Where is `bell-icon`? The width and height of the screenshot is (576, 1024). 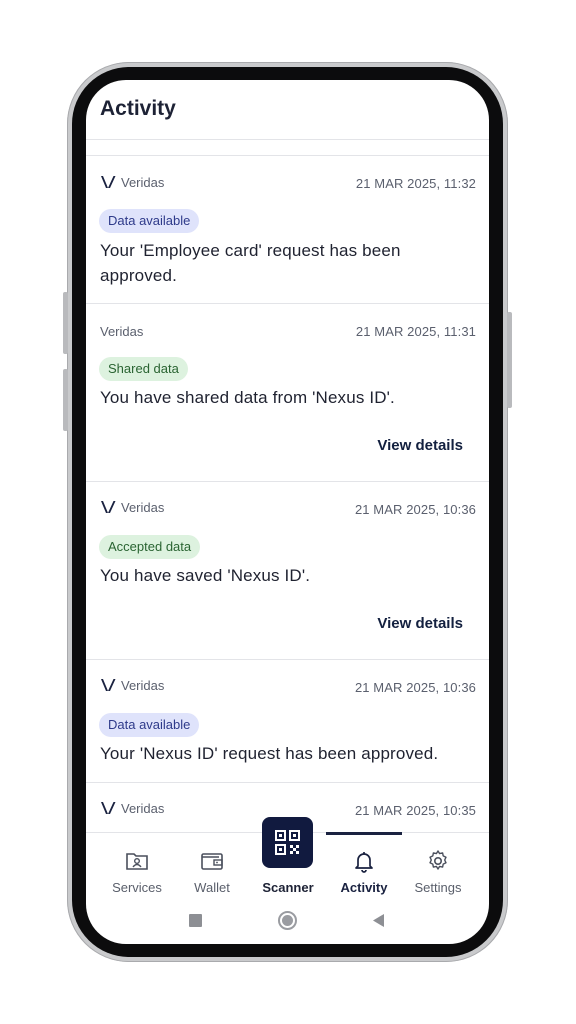 bell-icon is located at coordinates (364, 862).